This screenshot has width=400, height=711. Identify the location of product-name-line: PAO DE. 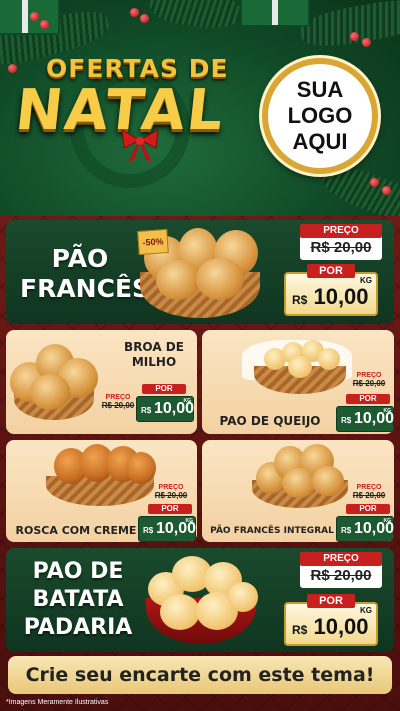
(78, 571).